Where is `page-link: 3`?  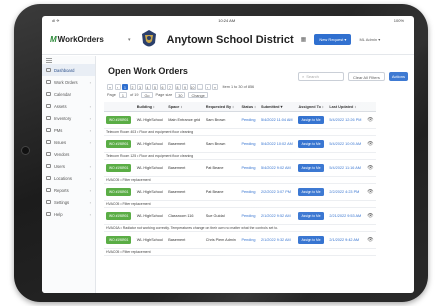 page-link: 3 is located at coordinates (140, 87).